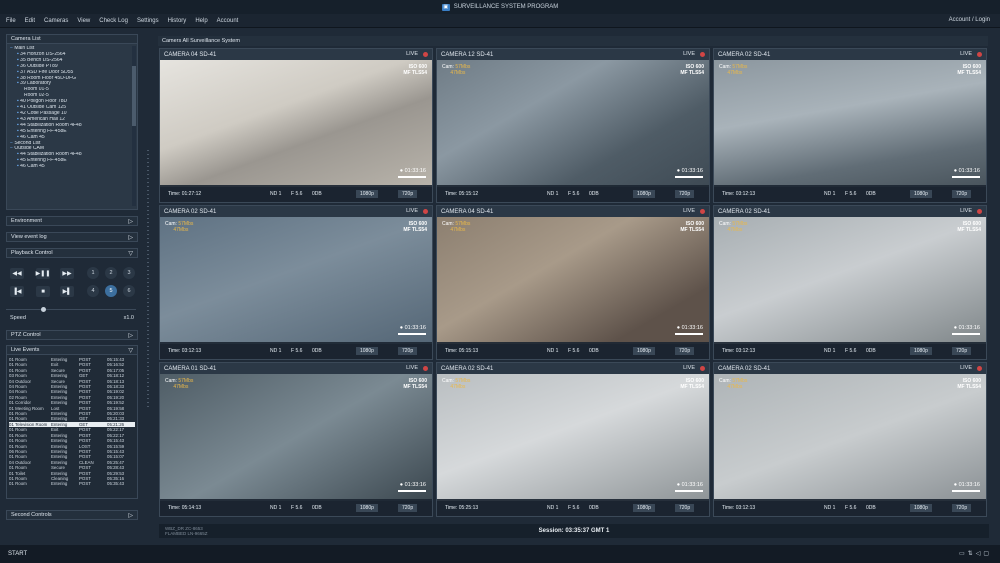  Describe the element at coordinates (72, 237) in the screenshot. I see `view-event-log-button: View event log ▷` at that location.